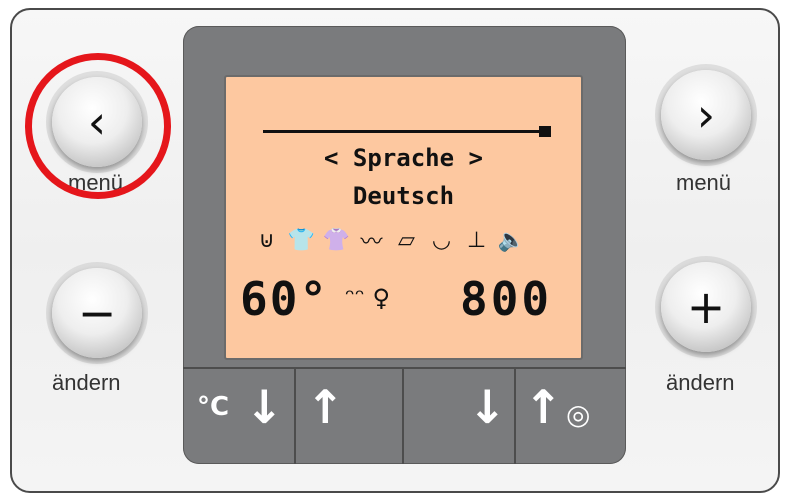 Image resolution: width=791 pixels, height=501 pixels. What do you see at coordinates (578, 414) in the screenshot?
I see `spin-icon: ◎` at bounding box center [578, 414].